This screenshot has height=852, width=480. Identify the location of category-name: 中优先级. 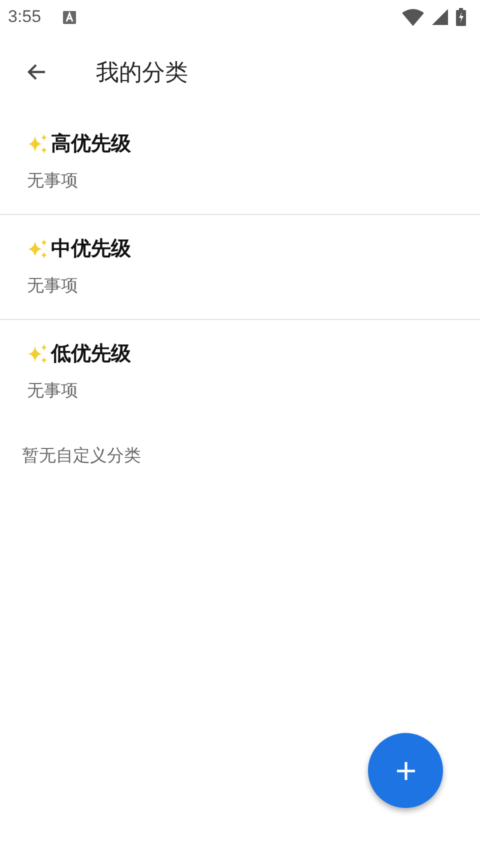
(91, 248).